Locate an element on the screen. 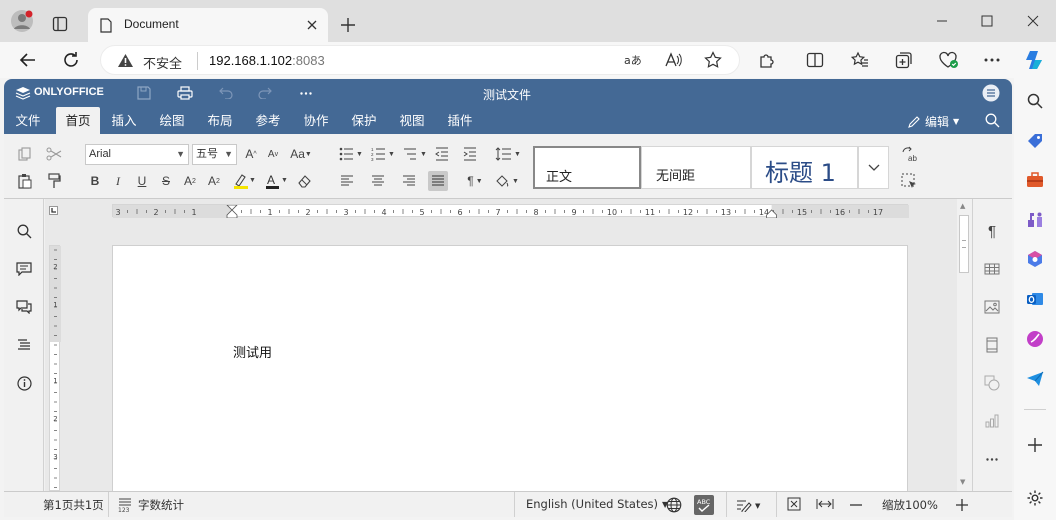  word-count-label: 字数统计 is located at coordinates (161, 505).